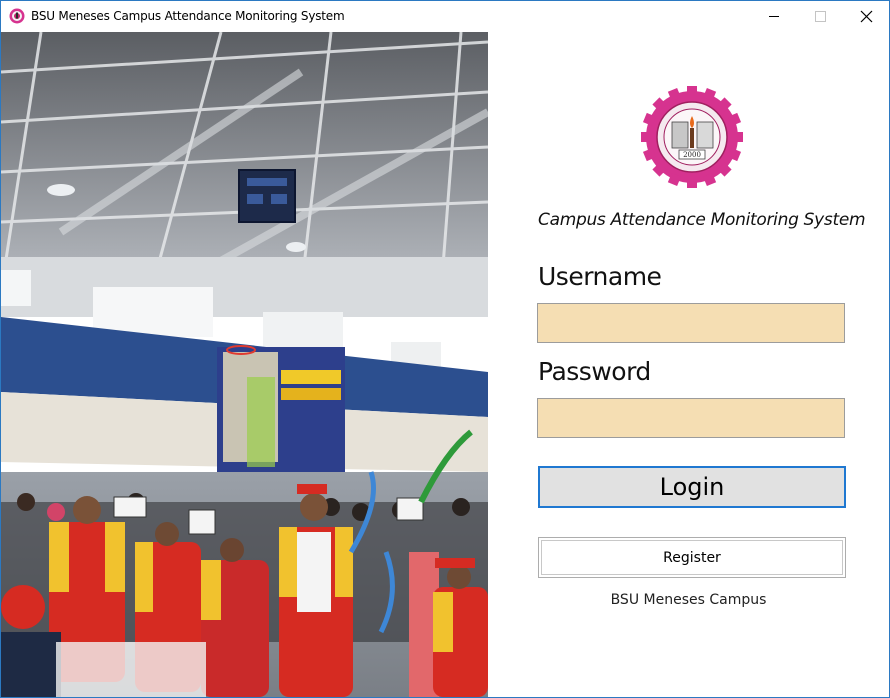 The height and width of the screenshot is (698, 890). Describe the element at coordinates (692, 137) in the screenshot. I see `bsu-seal-logo: 2000` at that location.